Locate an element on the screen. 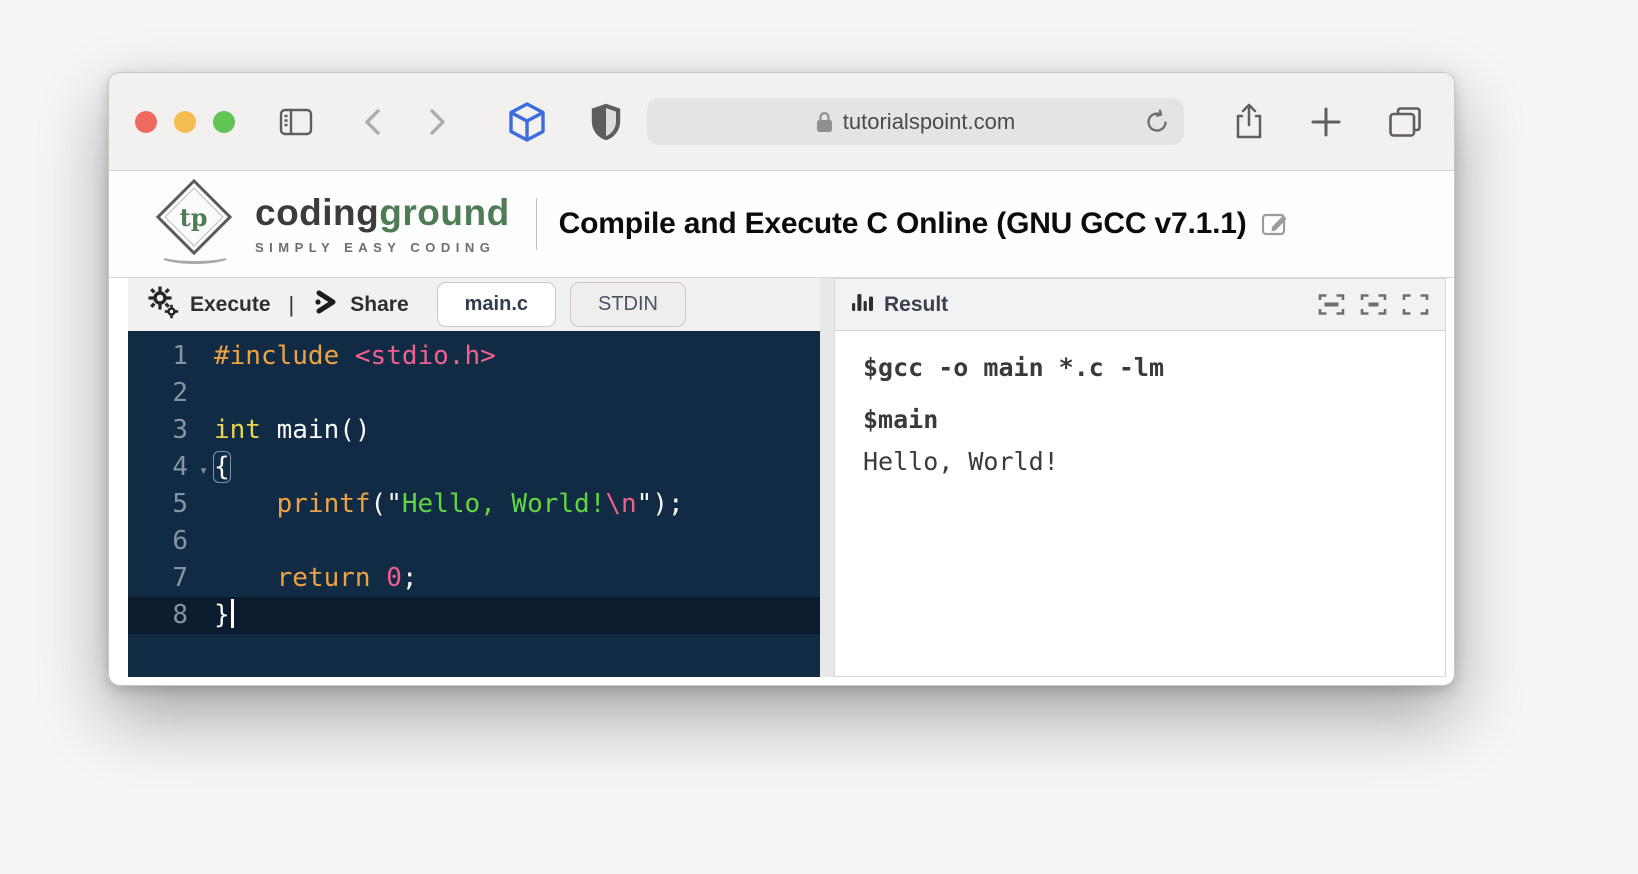  code-content: { is located at coordinates (222, 467).